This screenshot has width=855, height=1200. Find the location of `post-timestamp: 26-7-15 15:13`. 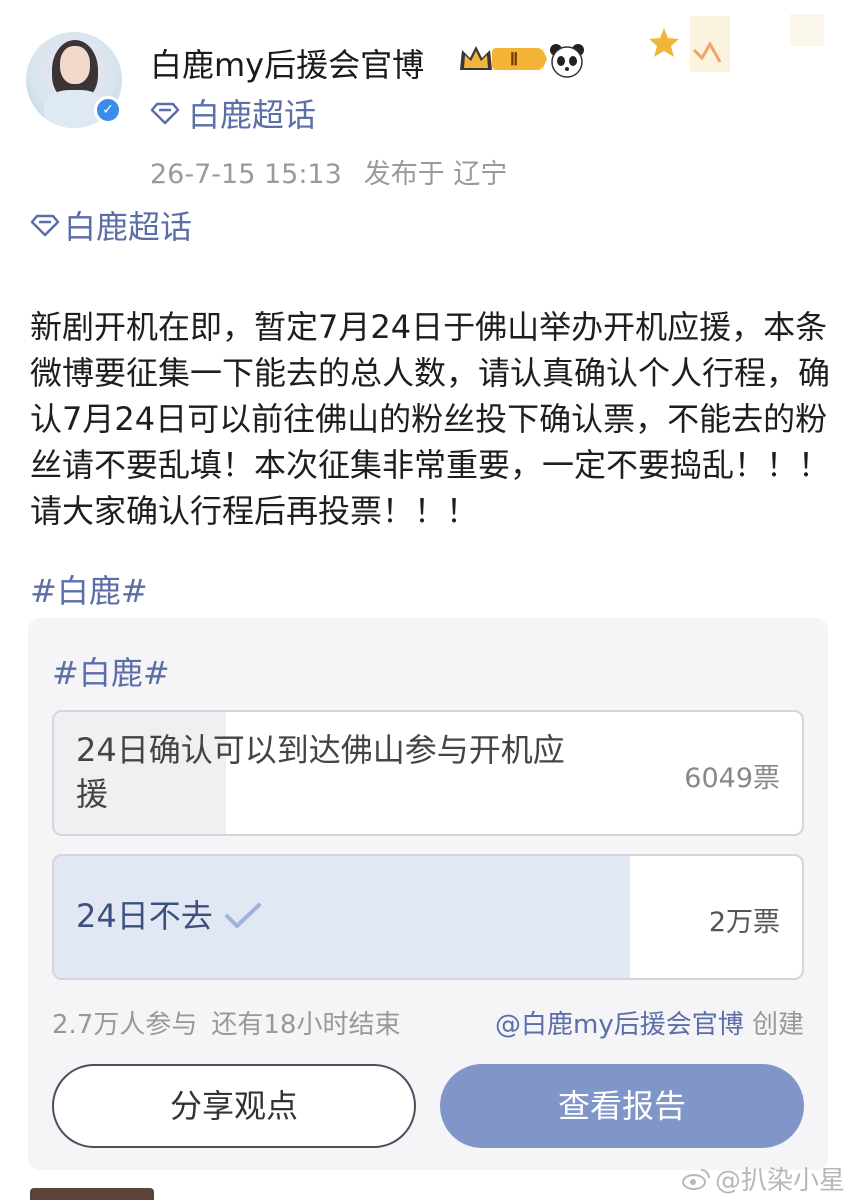

post-timestamp: 26-7-15 15:13 is located at coordinates (246, 174).